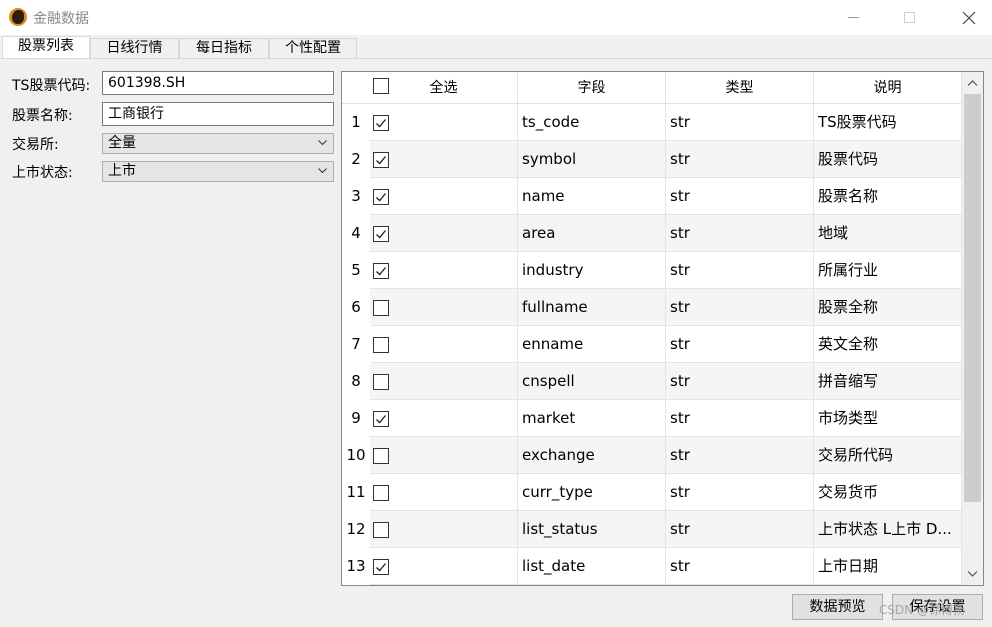 The width and height of the screenshot is (992, 627). Describe the element at coordinates (46, 47) in the screenshot. I see `tab-stock-list: 股票列表` at that location.